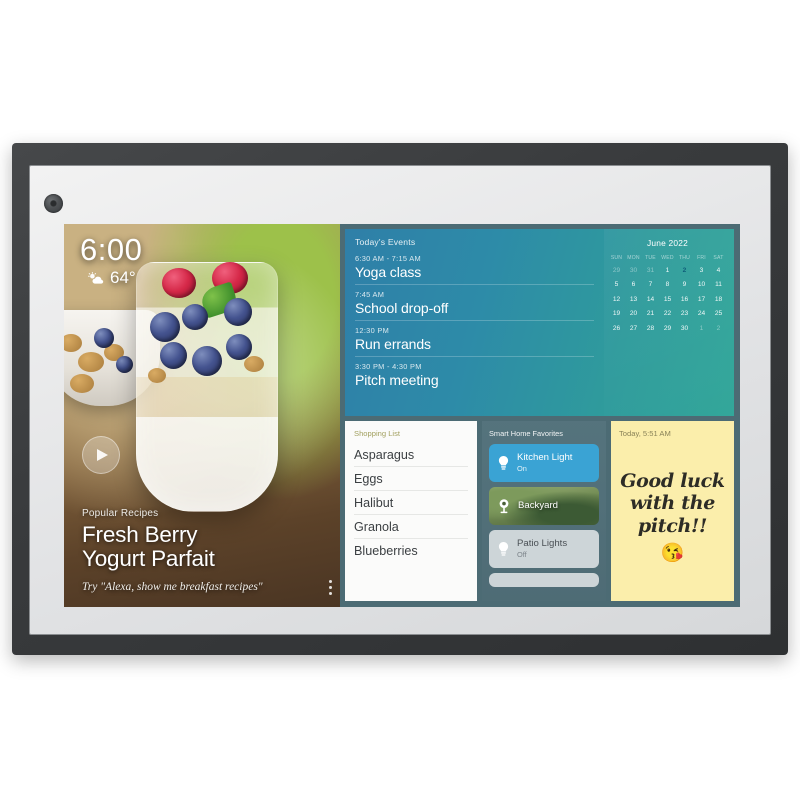  I want to click on event-item: 6:30 AM - 7:15 AM Yoga class, so click(474, 269).